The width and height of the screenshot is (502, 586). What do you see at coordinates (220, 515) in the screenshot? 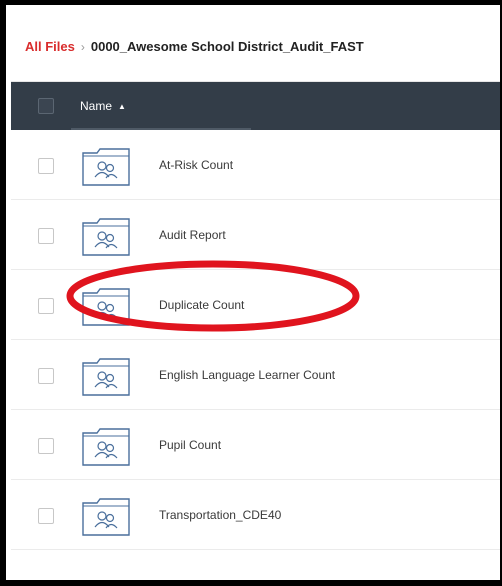
I see `row-name: Transportation_CDE40` at bounding box center [220, 515].